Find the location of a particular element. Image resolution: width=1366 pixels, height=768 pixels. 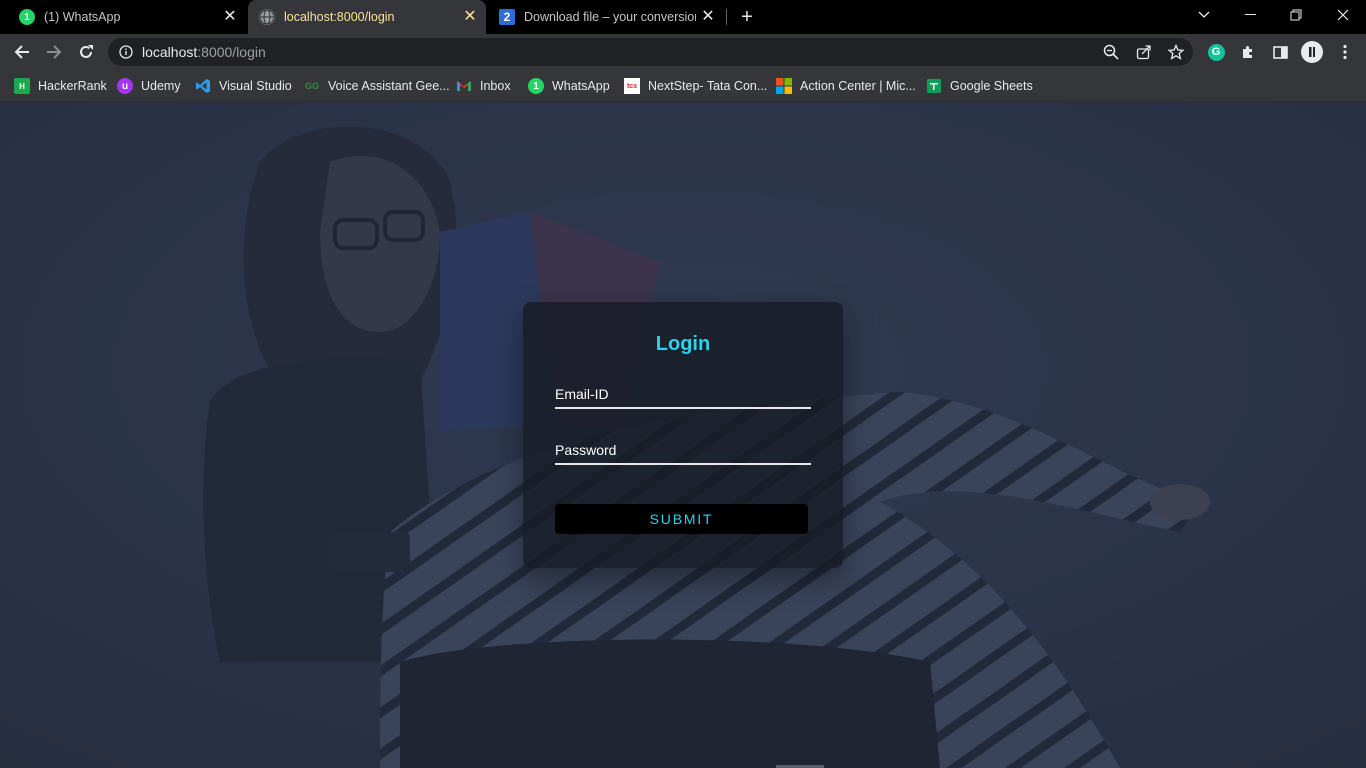

url-path: :8000/login is located at coordinates (231, 52).